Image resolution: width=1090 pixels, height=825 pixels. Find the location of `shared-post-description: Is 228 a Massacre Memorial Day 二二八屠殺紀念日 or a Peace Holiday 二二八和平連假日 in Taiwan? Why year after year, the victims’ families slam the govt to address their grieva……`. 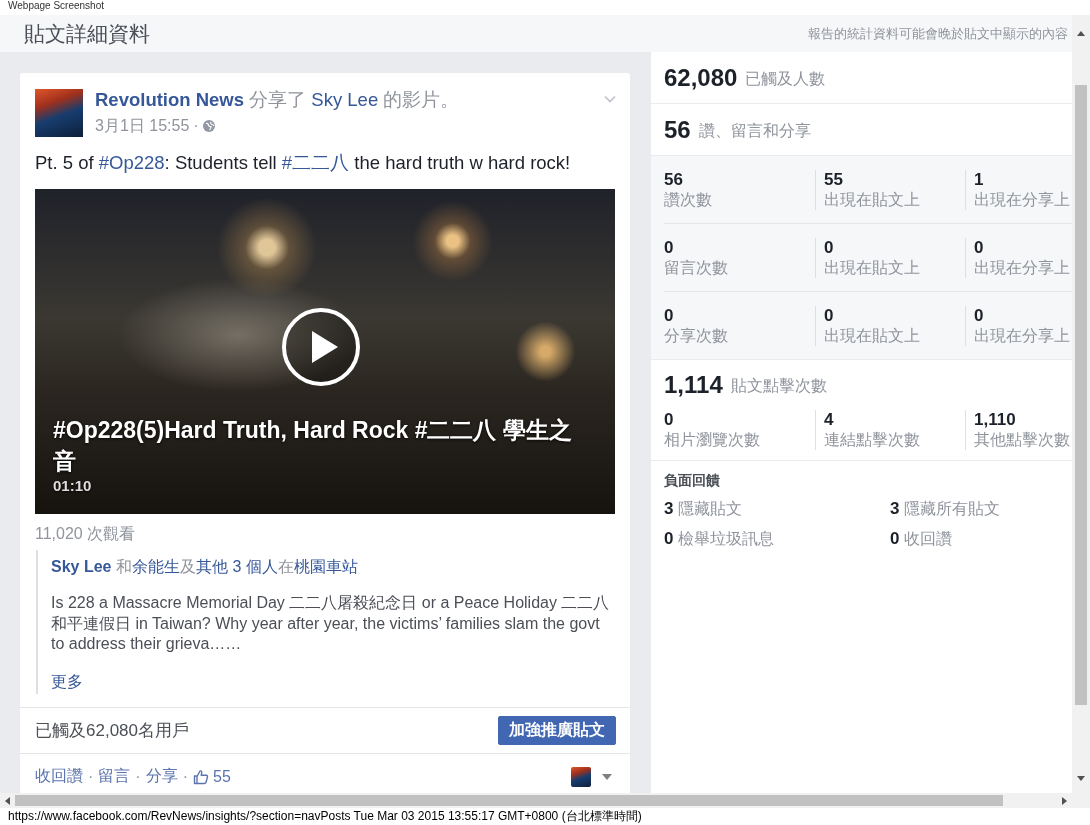

shared-post-description: Is 228 a Massacre Memorial Day 二二八屠殺紀念日 or a Peace Holiday 二二八和平連假日 in Taiwan? Why year after year, the victims’ families slam the govt to address their grieva…… is located at coordinates (331, 623).